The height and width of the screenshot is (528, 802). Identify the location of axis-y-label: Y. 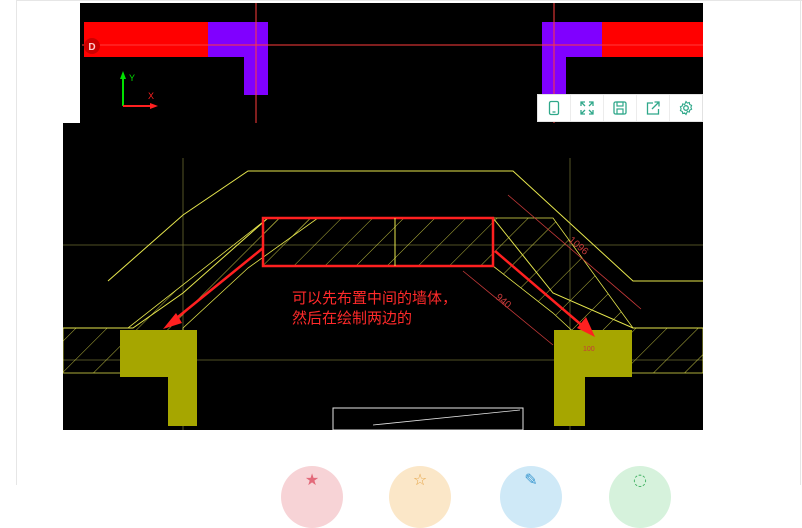
(132, 78).